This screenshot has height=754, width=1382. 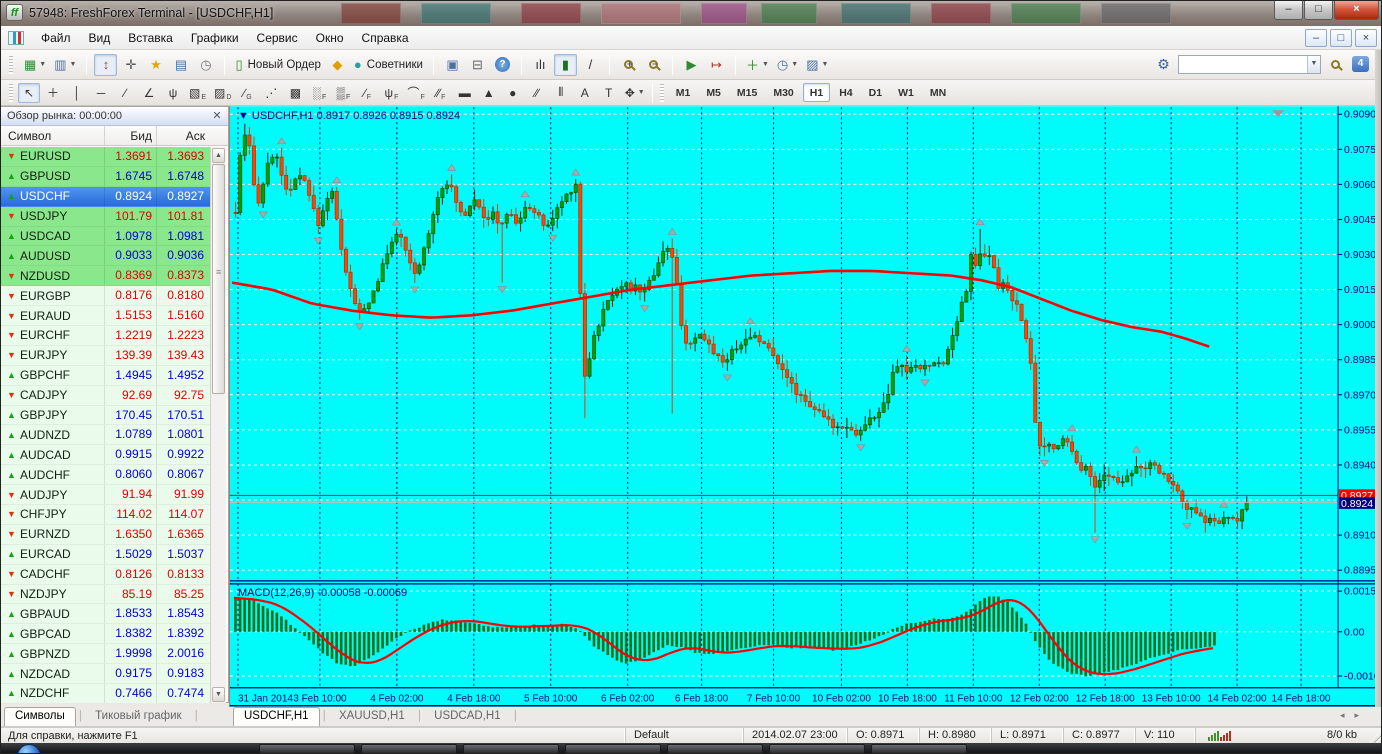 What do you see at coordinates (100, 38) in the screenshot?
I see `menu-item-view: Вид` at bounding box center [100, 38].